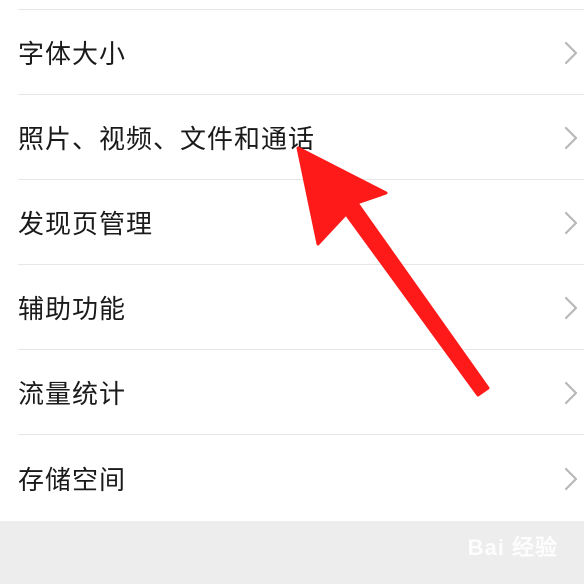  I want to click on settings-item-label: 发现页管理, so click(86, 225).